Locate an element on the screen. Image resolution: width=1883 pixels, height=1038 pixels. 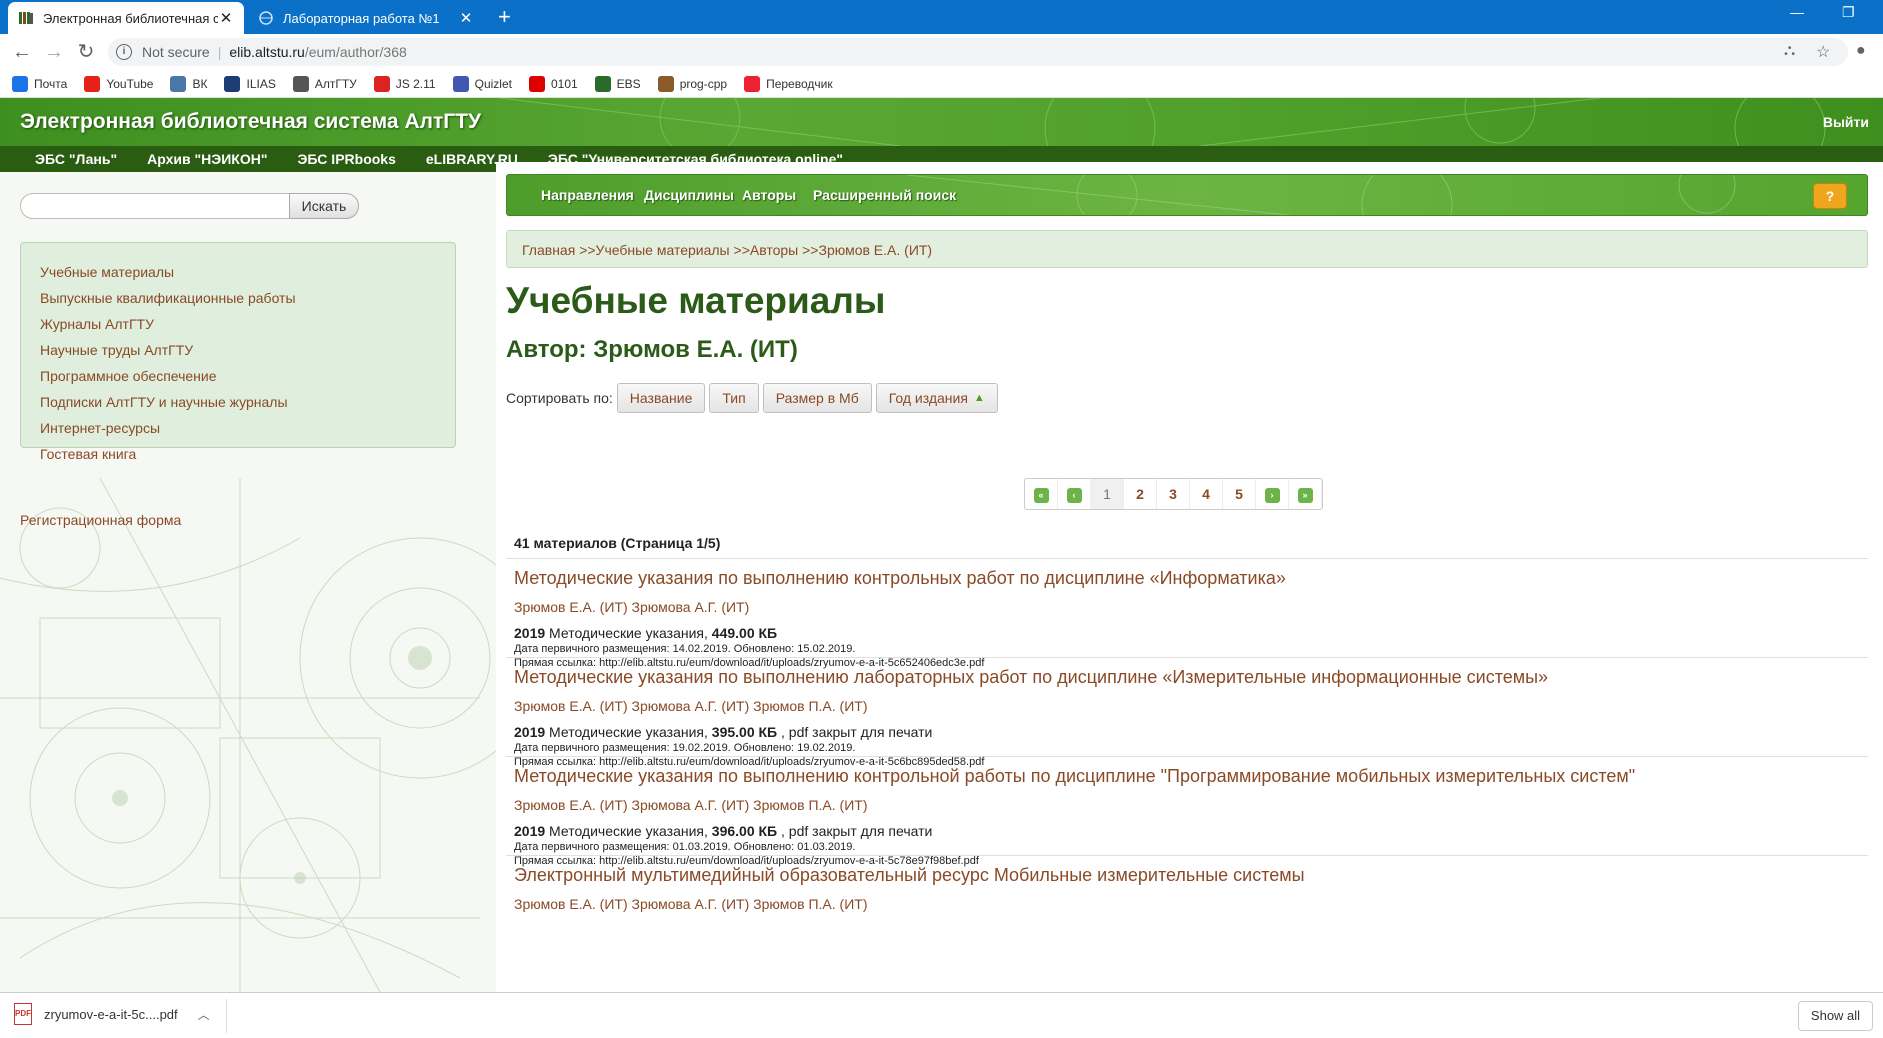
sidebar-item-educational-materials: Учебные материалы is located at coordinates (247, 272).